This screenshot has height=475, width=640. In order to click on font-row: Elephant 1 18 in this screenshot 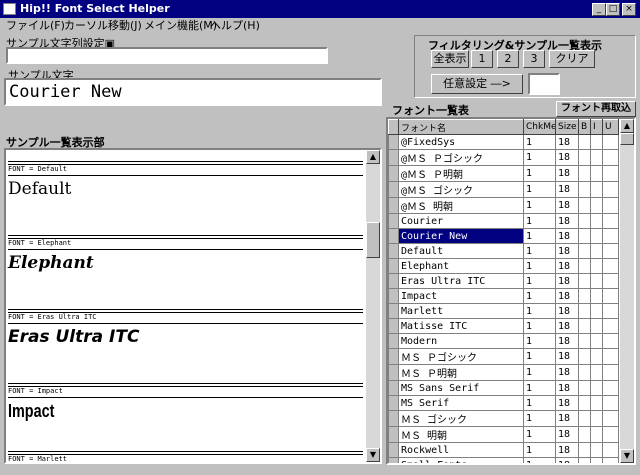, I will do `click(503, 266)`.